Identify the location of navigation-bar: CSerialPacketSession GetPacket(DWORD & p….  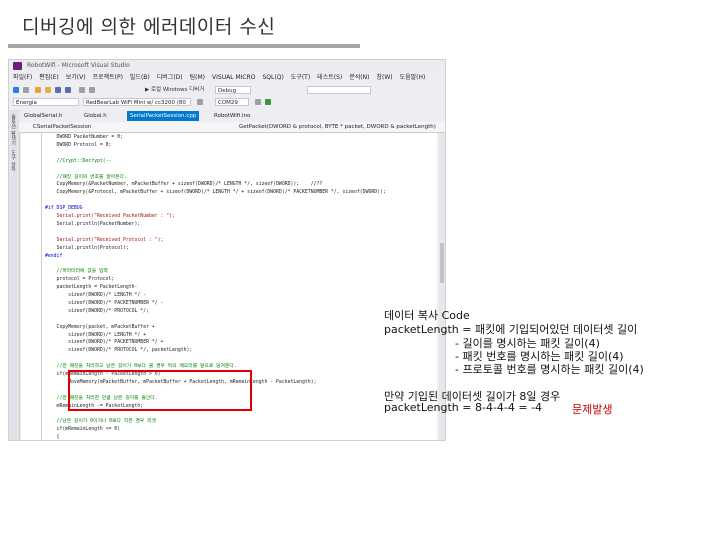
(232, 127).